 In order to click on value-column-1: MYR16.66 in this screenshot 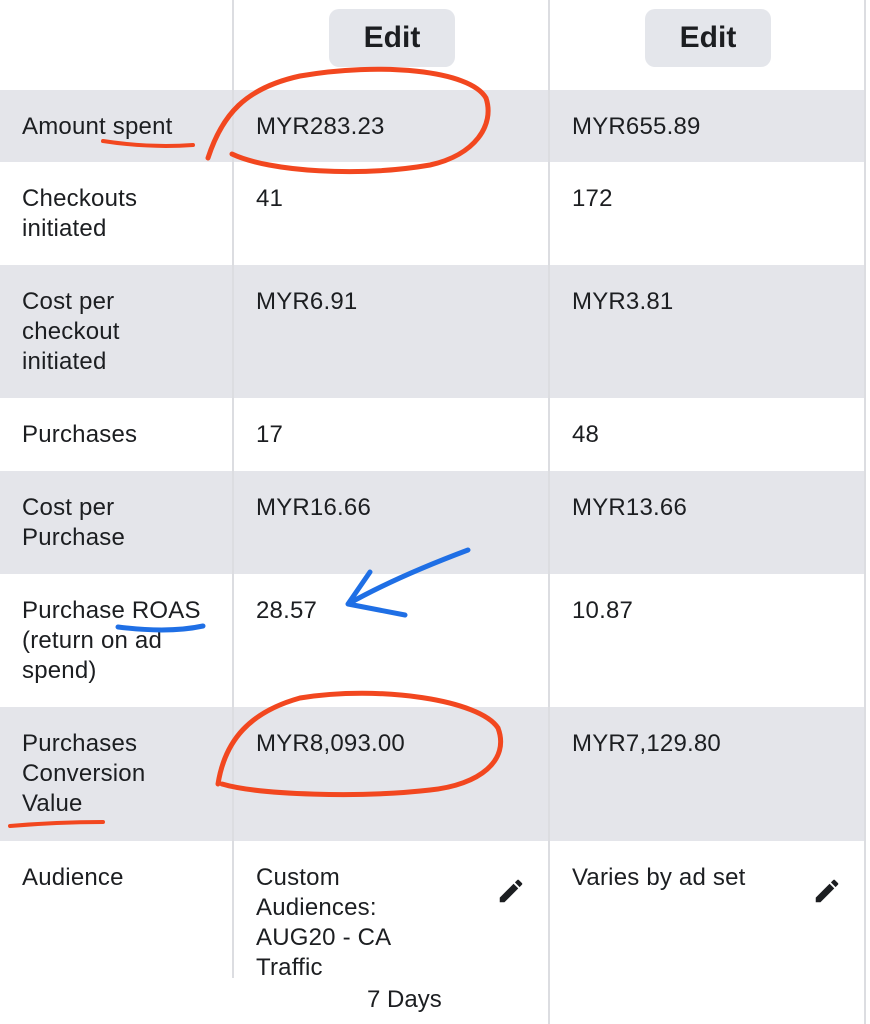, I will do `click(313, 507)`.